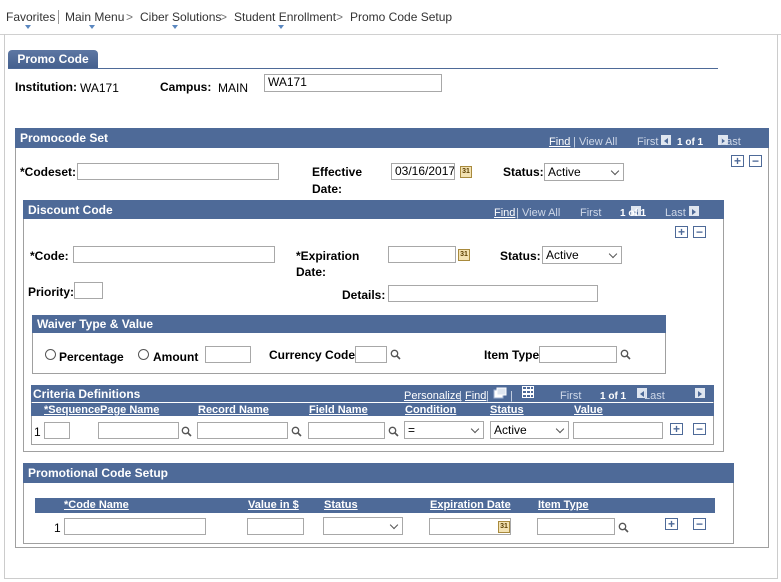 The height and width of the screenshot is (582, 781). Describe the element at coordinates (576, 526) in the screenshot. I see `promo-item-type-input` at that location.